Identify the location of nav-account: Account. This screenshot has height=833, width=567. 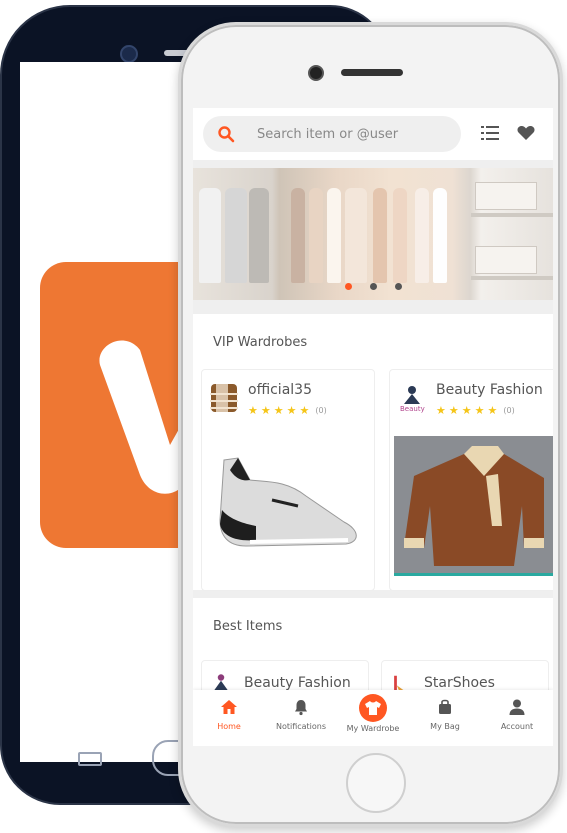
(517, 718).